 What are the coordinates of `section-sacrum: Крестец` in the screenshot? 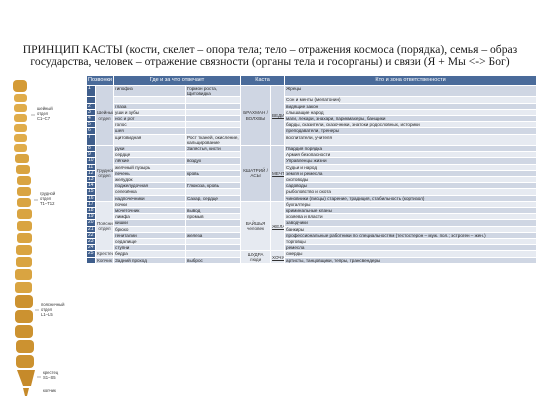 It's located at (104, 254).